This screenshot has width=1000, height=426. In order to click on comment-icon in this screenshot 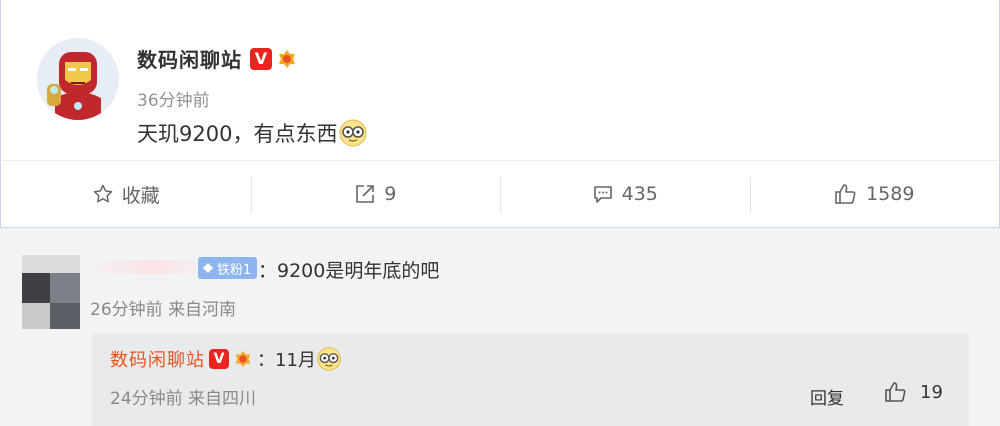, I will do `click(602, 194)`.